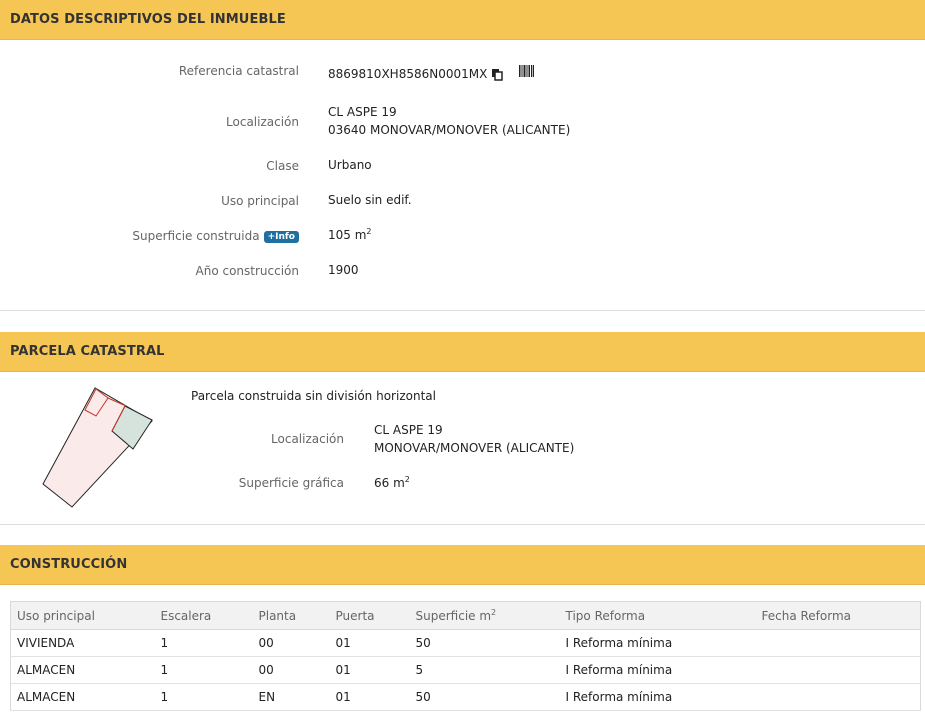 Image resolution: width=925 pixels, height=720 pixels. Describe the element at coordinates (484, 670) in the screenshot. I see `cell-superficie: 5` at that location.